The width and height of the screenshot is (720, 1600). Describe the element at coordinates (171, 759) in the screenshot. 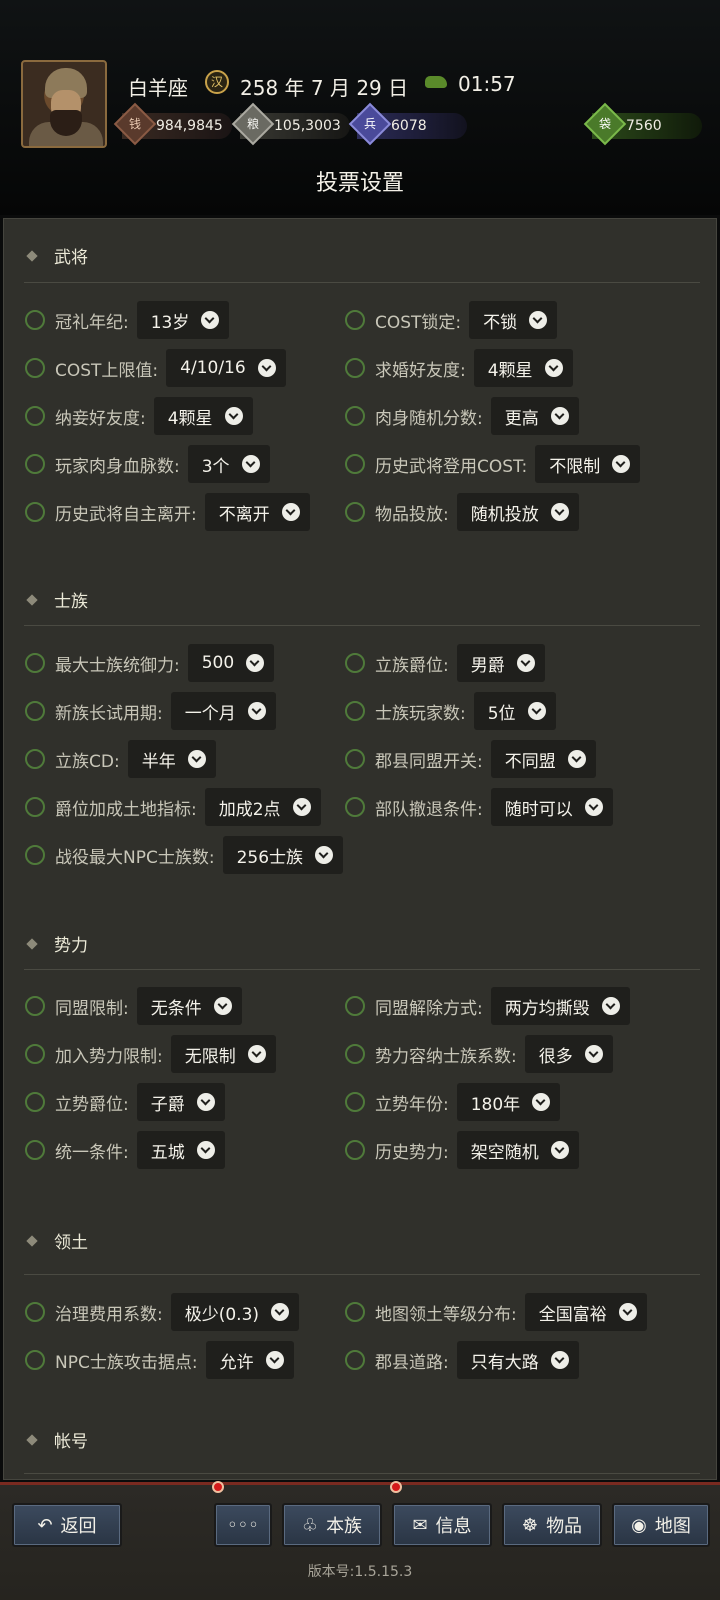

I see `dropdown: 半年` at that location.